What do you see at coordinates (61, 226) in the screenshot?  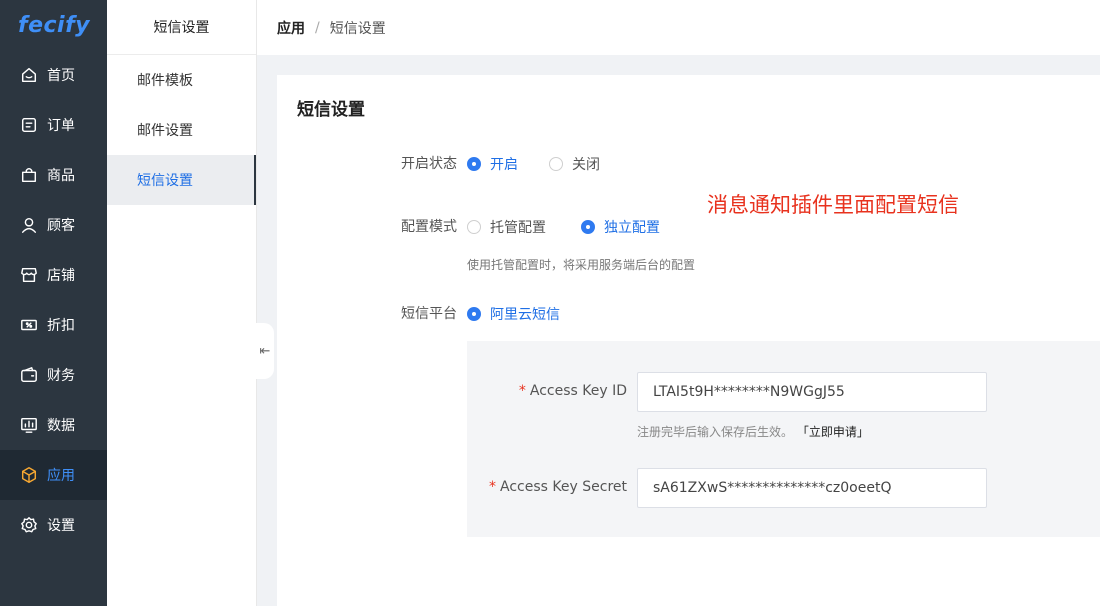 I see `nav-item-label: 顾客` at bounding box center [61, 226].